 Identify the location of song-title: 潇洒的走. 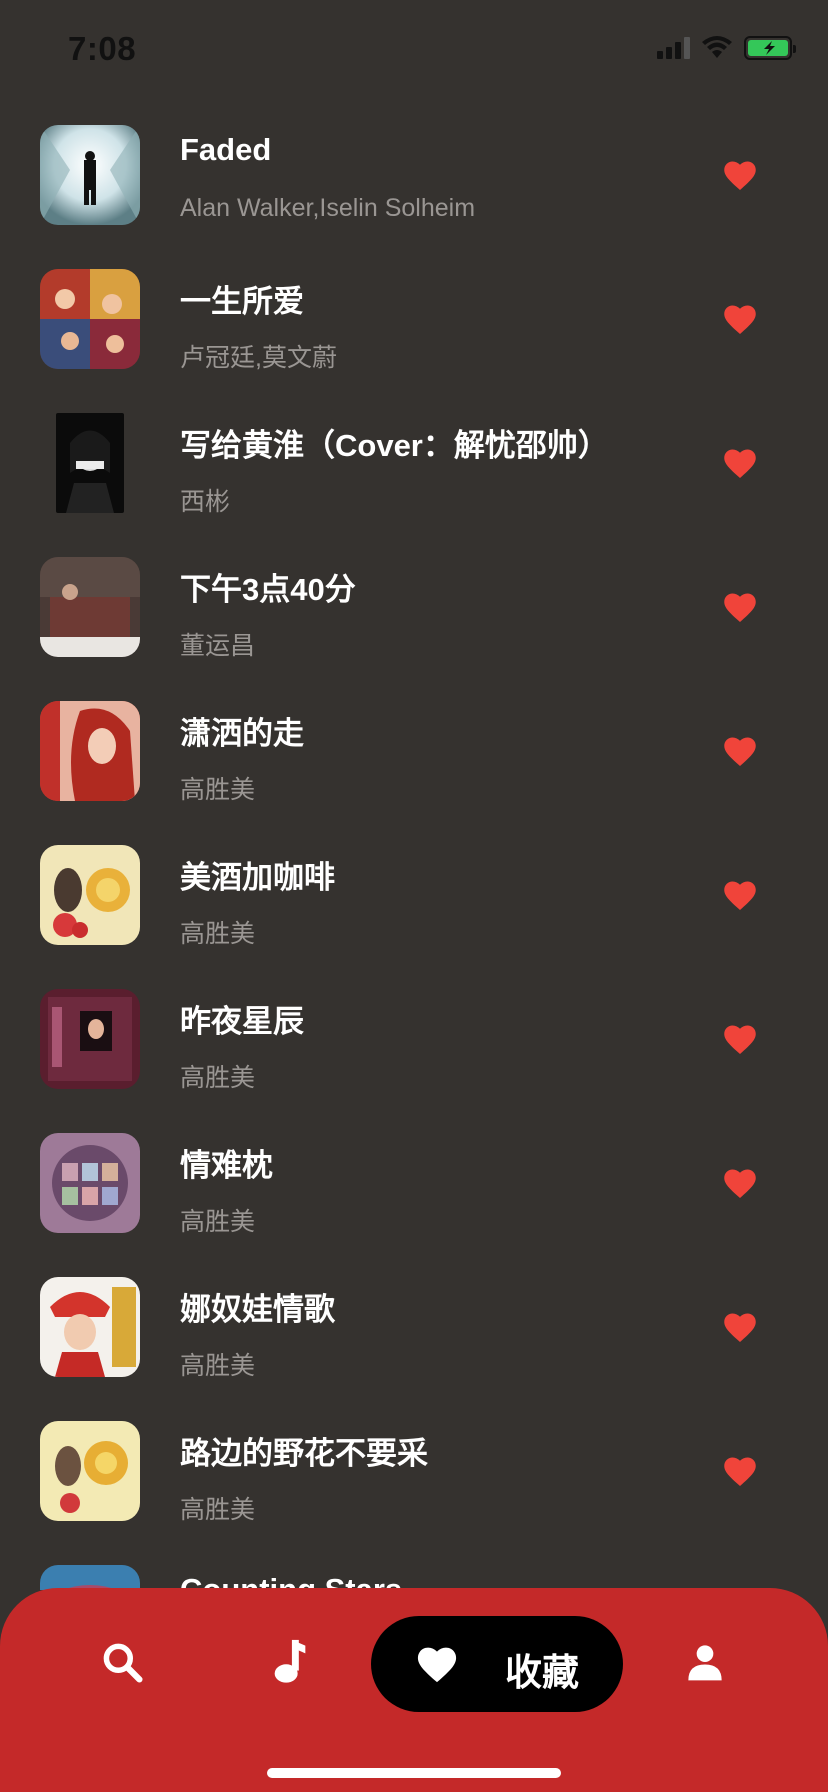
(242, 733).